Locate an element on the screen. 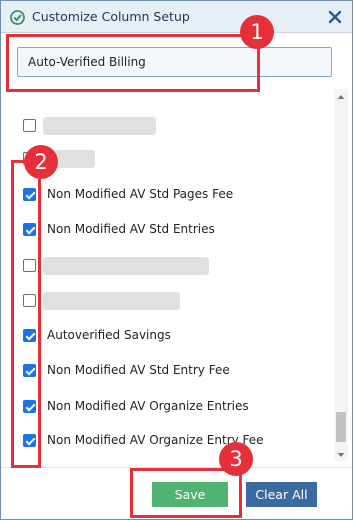 The image size is (353, 520). scroll-down-icon is located at coordinates (341, 454).